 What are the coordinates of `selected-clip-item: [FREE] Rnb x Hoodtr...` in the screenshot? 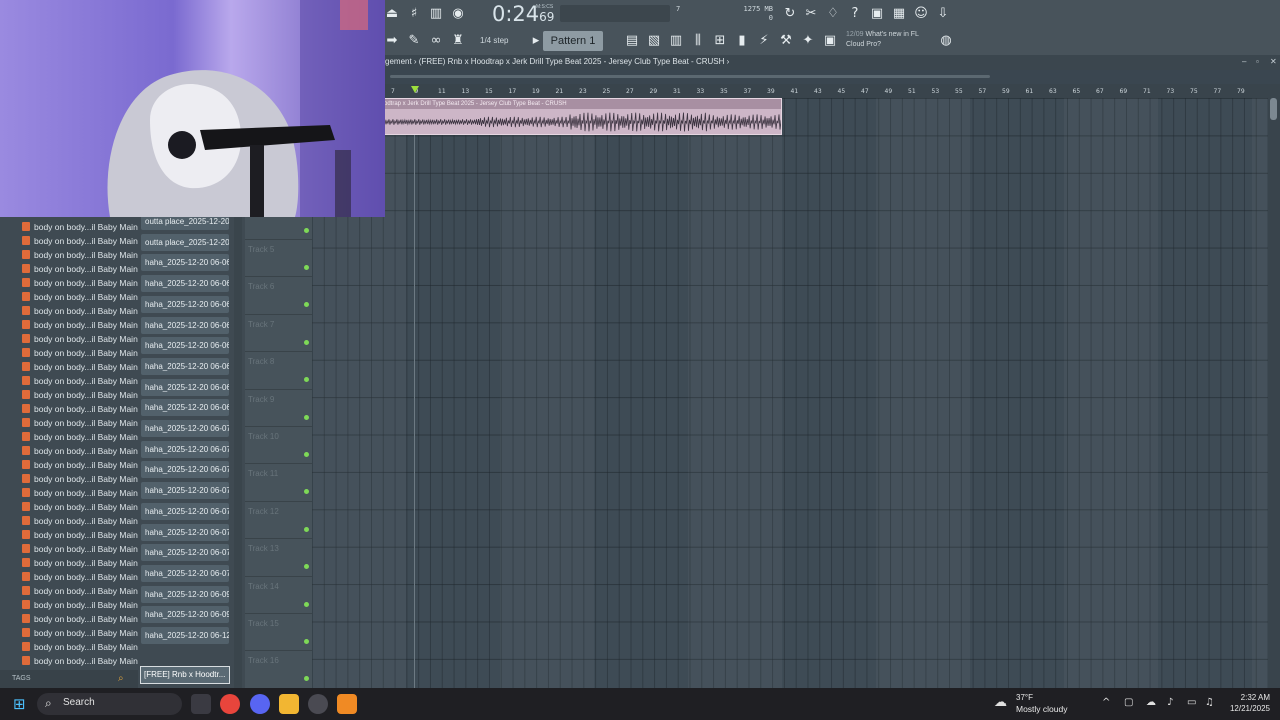 It's located at (185, 675).